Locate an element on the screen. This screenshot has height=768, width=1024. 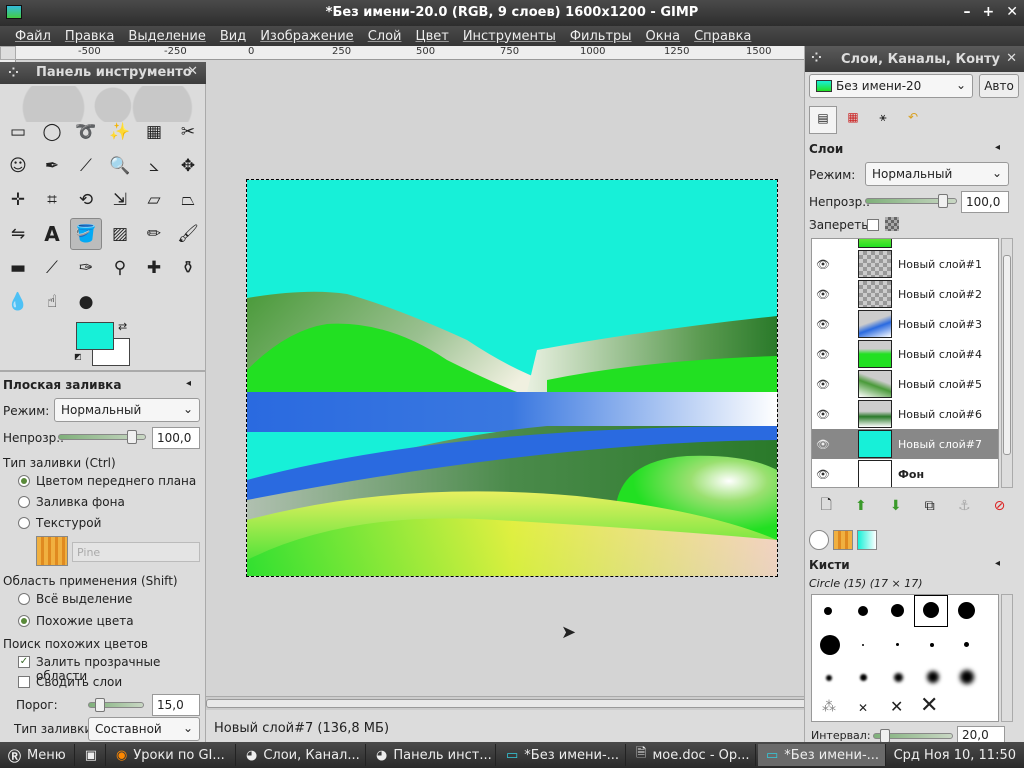
scrollbar-thumb is located at coordinates (511, 703).